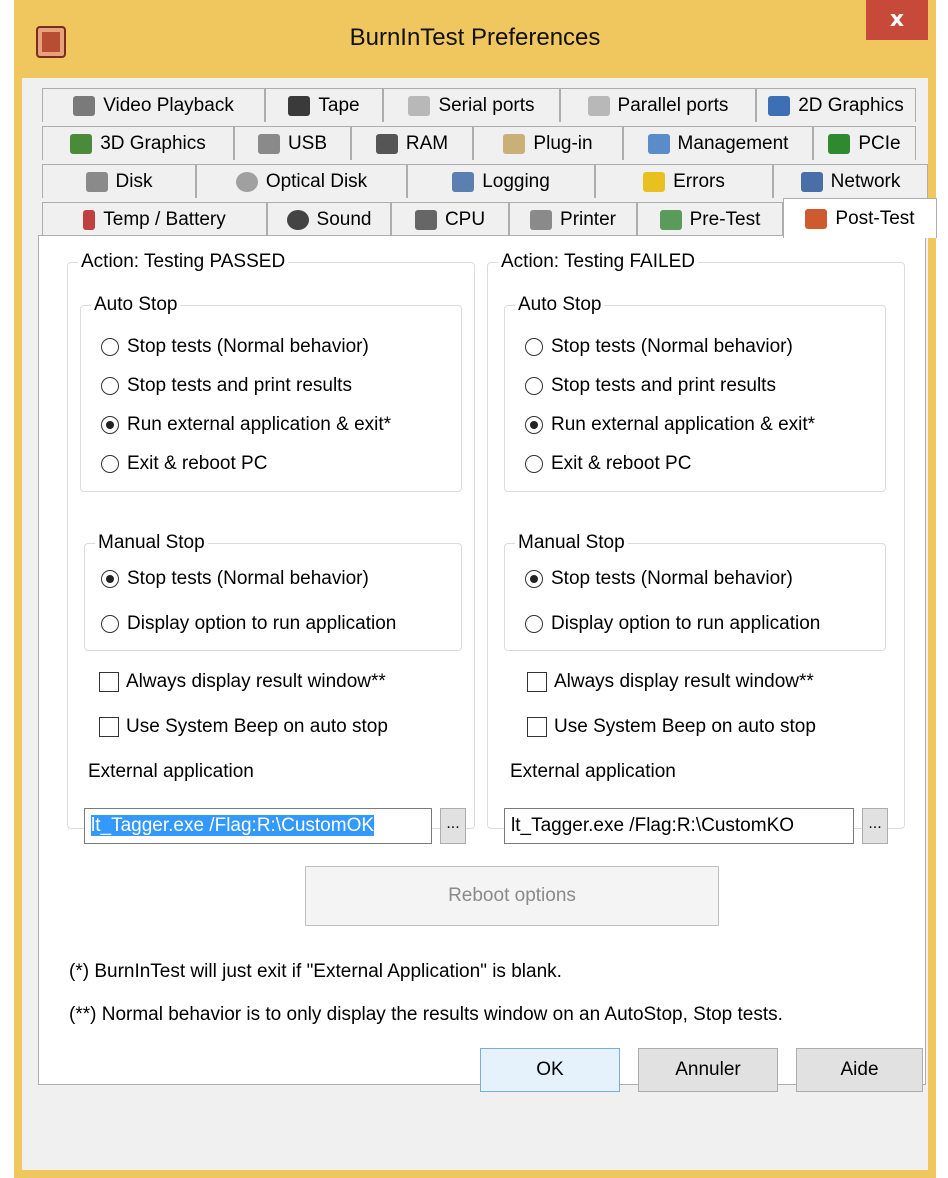 The height and width of the screenshot is (1178, 948). I want to click on tab-video-playback: Video Playback, so click(153, 105).